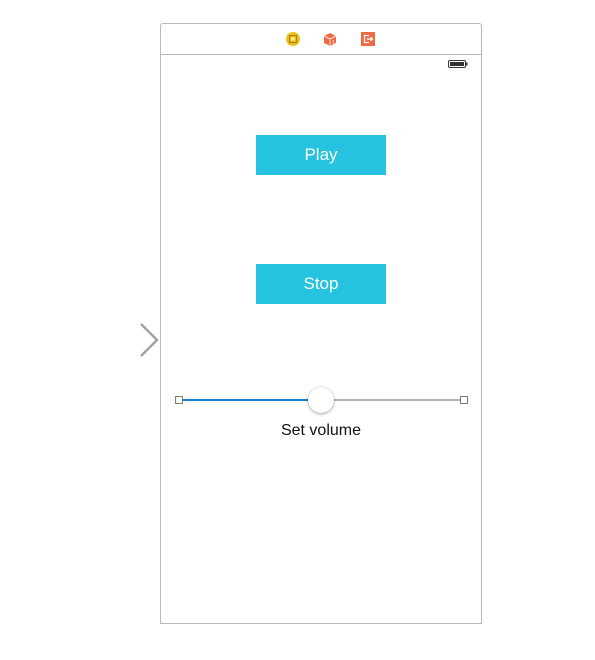 This screenshot has width=595, height=660. I want to click on resize-handle-left, so click(179, 400).